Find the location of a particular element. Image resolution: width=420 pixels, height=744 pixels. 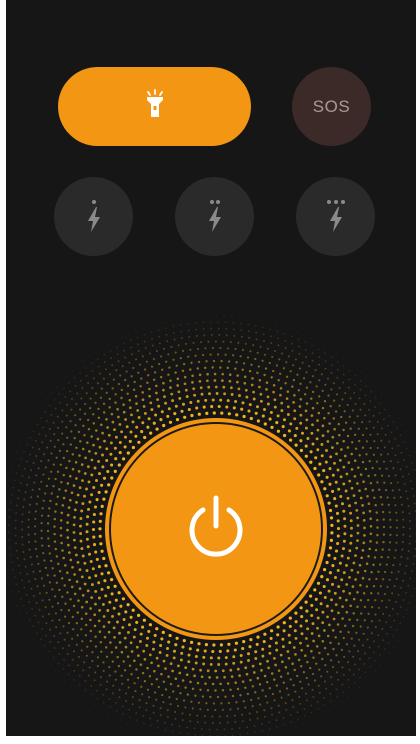

strobe-slow-button is located at coordinates (93, 216).